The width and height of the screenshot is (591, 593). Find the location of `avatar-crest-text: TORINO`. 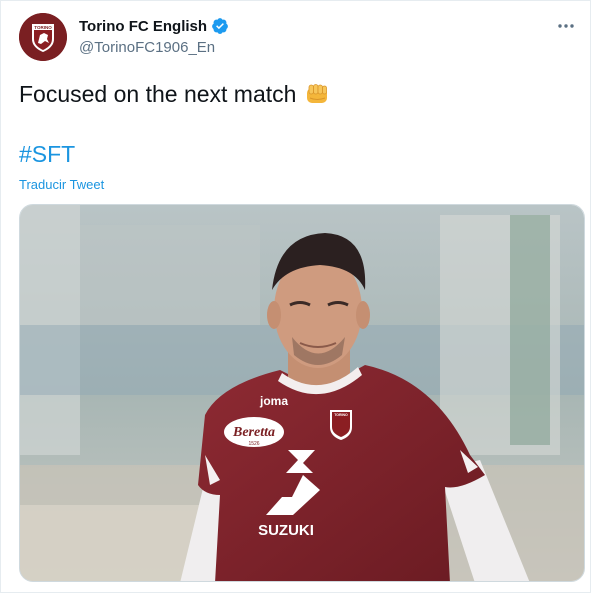

avatar-crest-text: TORINO is located at coordinates (43, 27).